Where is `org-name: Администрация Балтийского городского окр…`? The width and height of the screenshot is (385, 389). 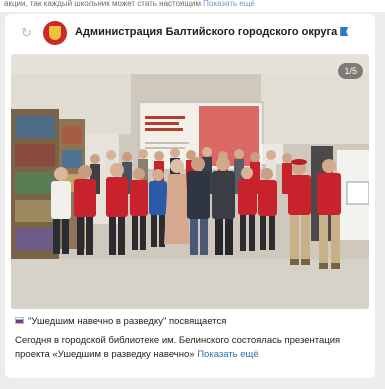 org-name: Администрация Балтийского городского окр… is located at coordinates (212, 32).